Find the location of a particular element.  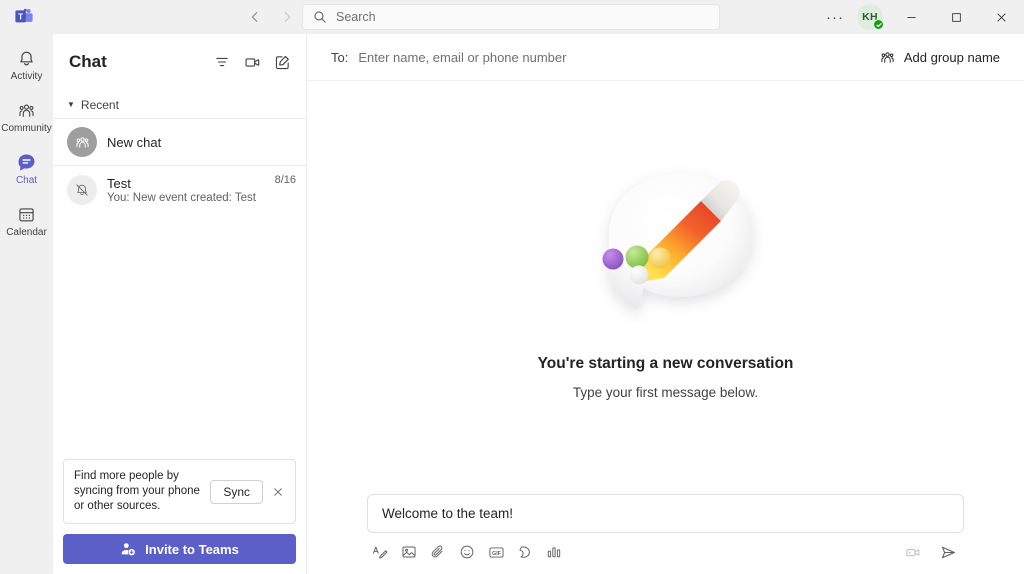

search-bar: Search is located at coordinates (511, 17).